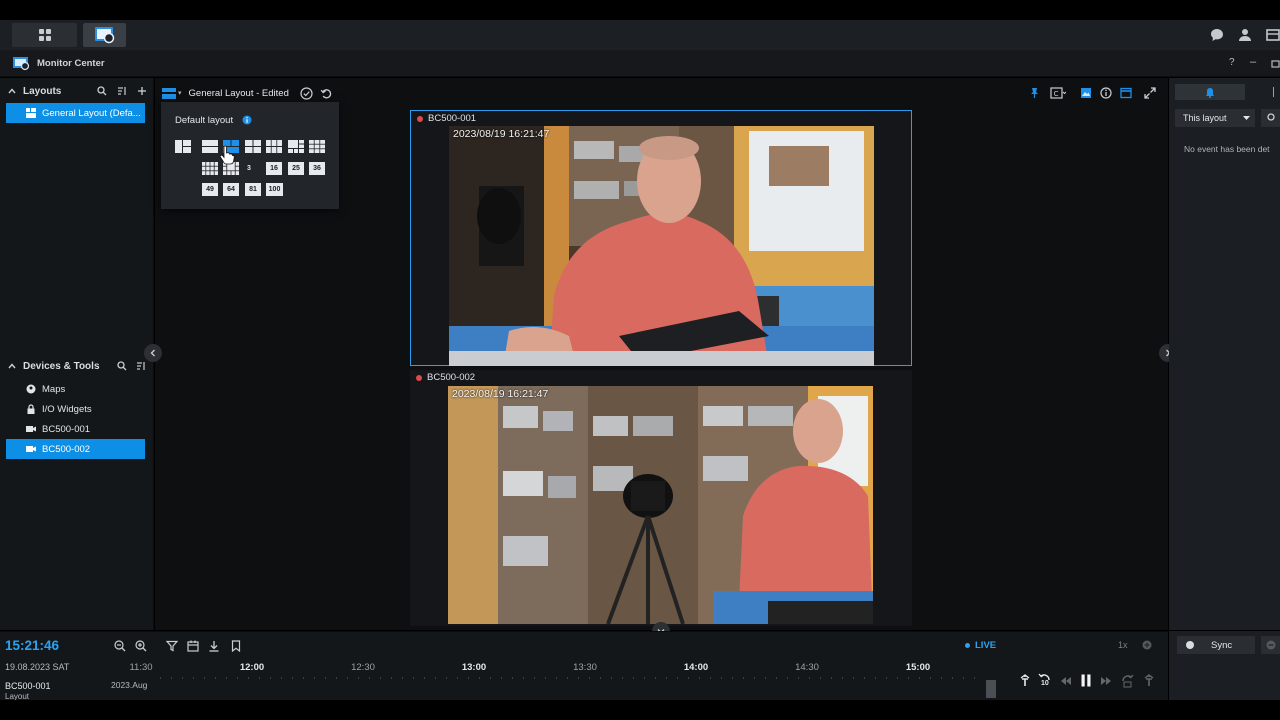 This screenshot has width=1280, height=720. I want to click on timeline-ruler, so click(571, 678).